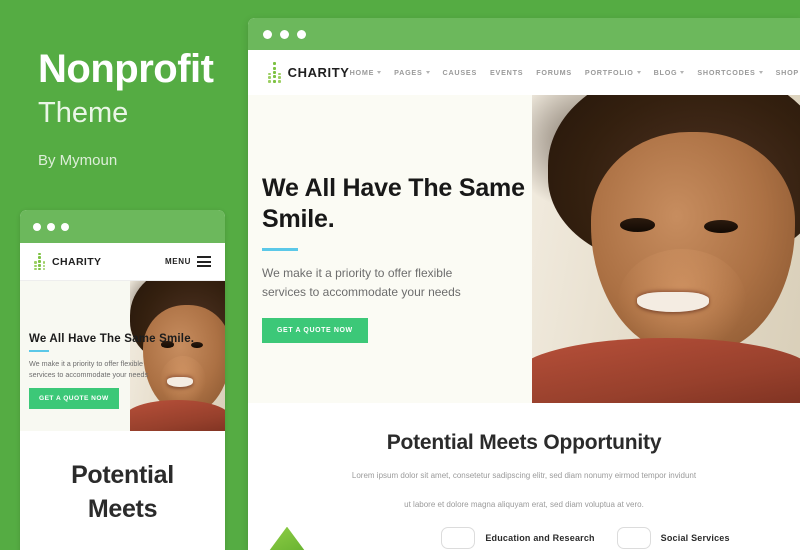  I want to click on nav-label: CAUSES, so click(459, 72).